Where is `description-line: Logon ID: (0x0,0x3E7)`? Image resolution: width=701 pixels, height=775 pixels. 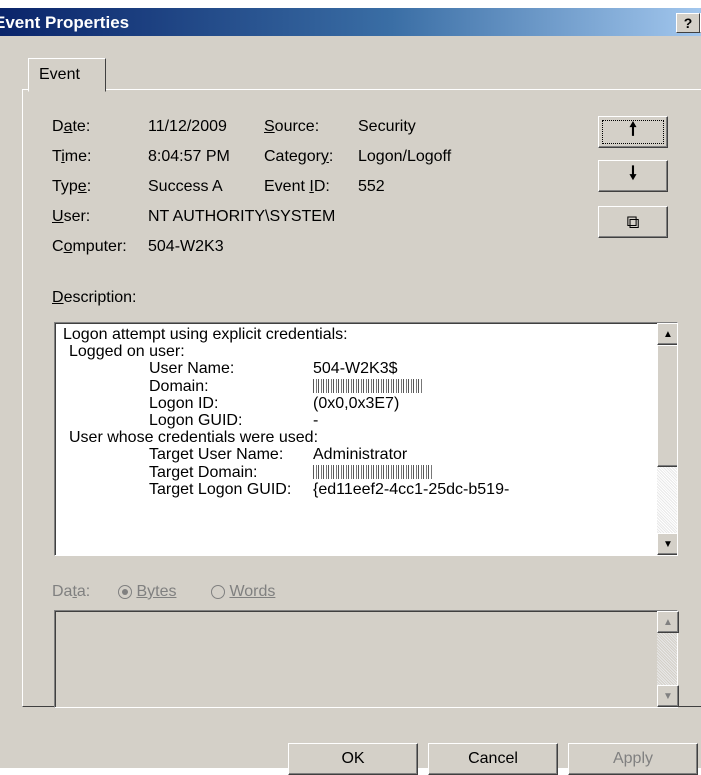
description-line: Logon ID: (0x0,0x3E7) is located at coordinates (358, 403).